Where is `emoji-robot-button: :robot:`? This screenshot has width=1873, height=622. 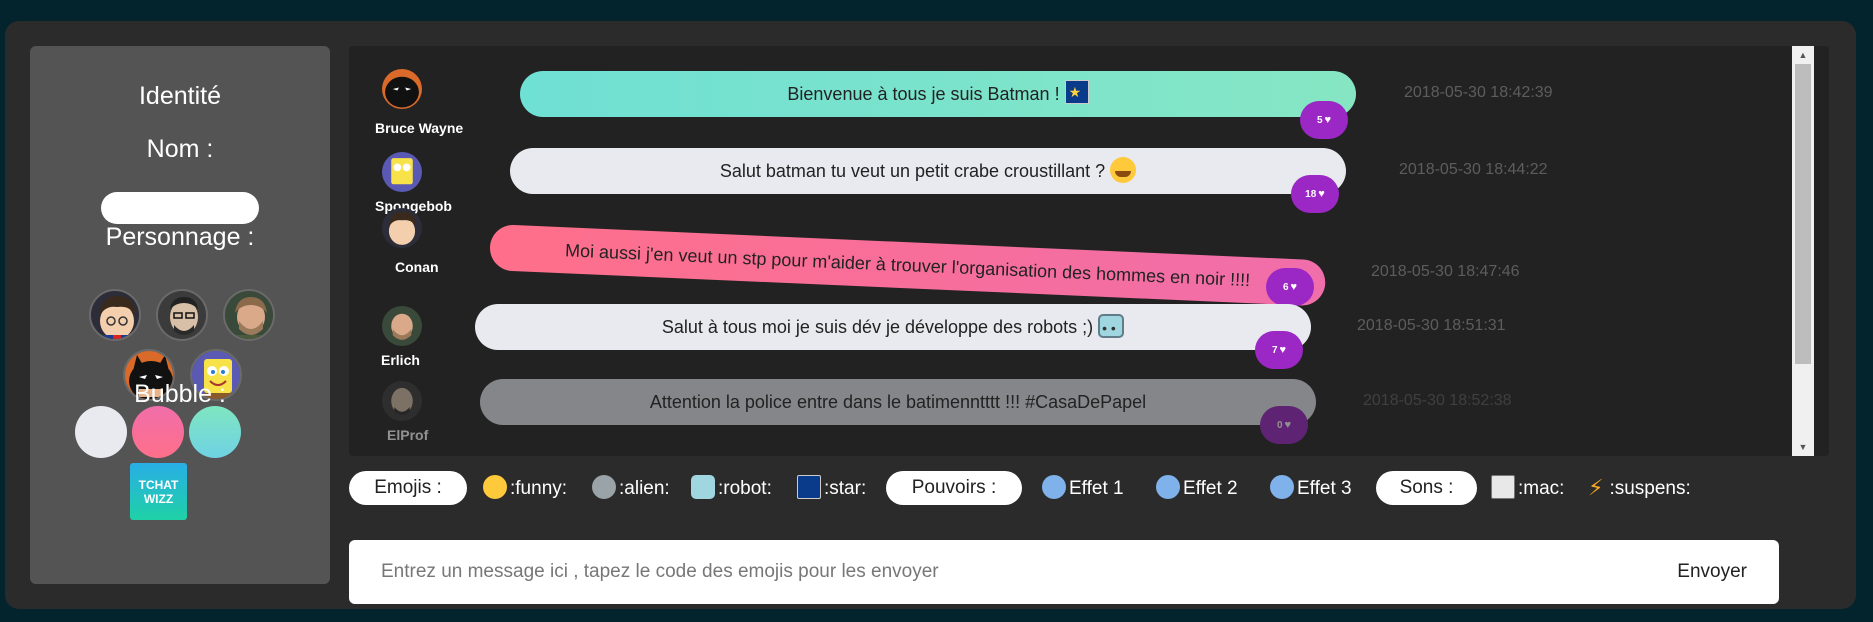 emoji-robot-button: :robot: is located at coordinates (731, 488).